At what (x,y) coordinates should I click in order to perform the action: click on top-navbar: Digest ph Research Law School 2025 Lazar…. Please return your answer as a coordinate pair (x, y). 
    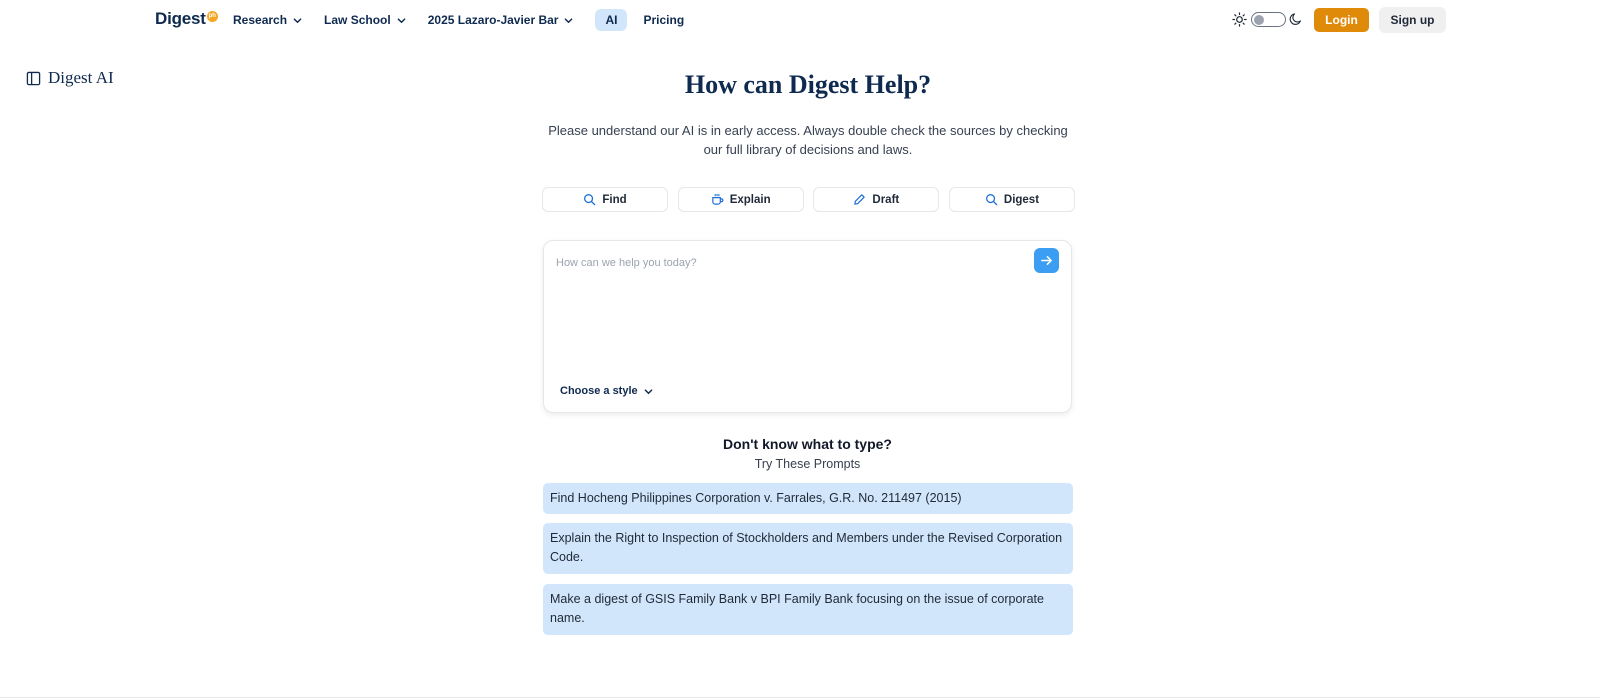
    Looking at the image, I should click on (800, 20).